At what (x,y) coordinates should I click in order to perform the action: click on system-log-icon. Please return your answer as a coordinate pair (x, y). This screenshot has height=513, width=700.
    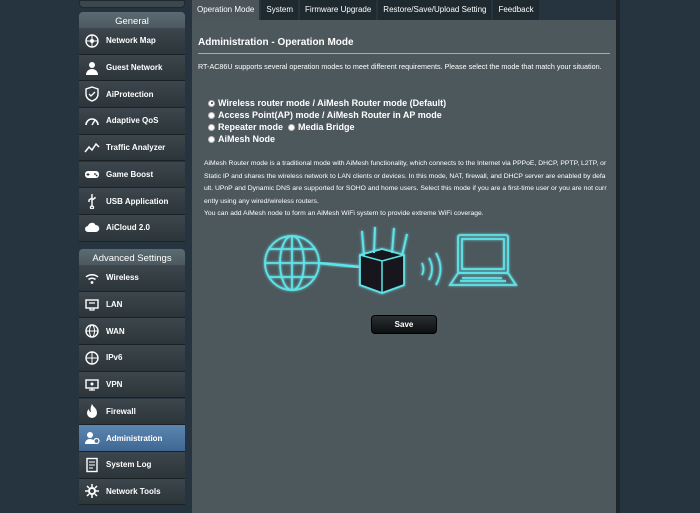
    Looking at the image, I should click on (92, 465).